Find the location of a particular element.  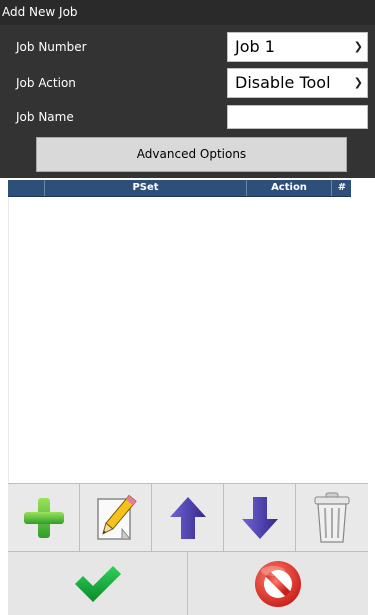

job-action-label: Job Action is located at coordinates (46, 83).